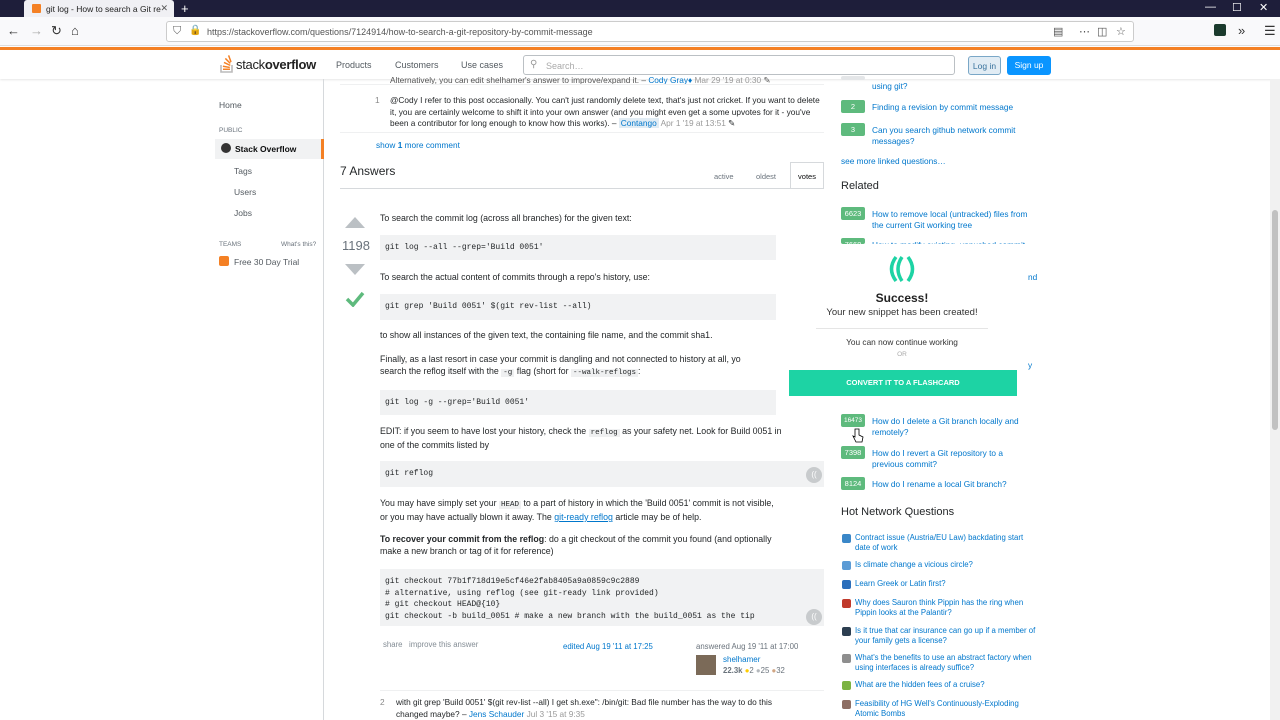 The height and width of the screenshot is (720, 1280). What do you see at coordinates (443, 644) in the screenshot?
I see `improve-answer-link: improve this answer` at bounding box center [443, 644].